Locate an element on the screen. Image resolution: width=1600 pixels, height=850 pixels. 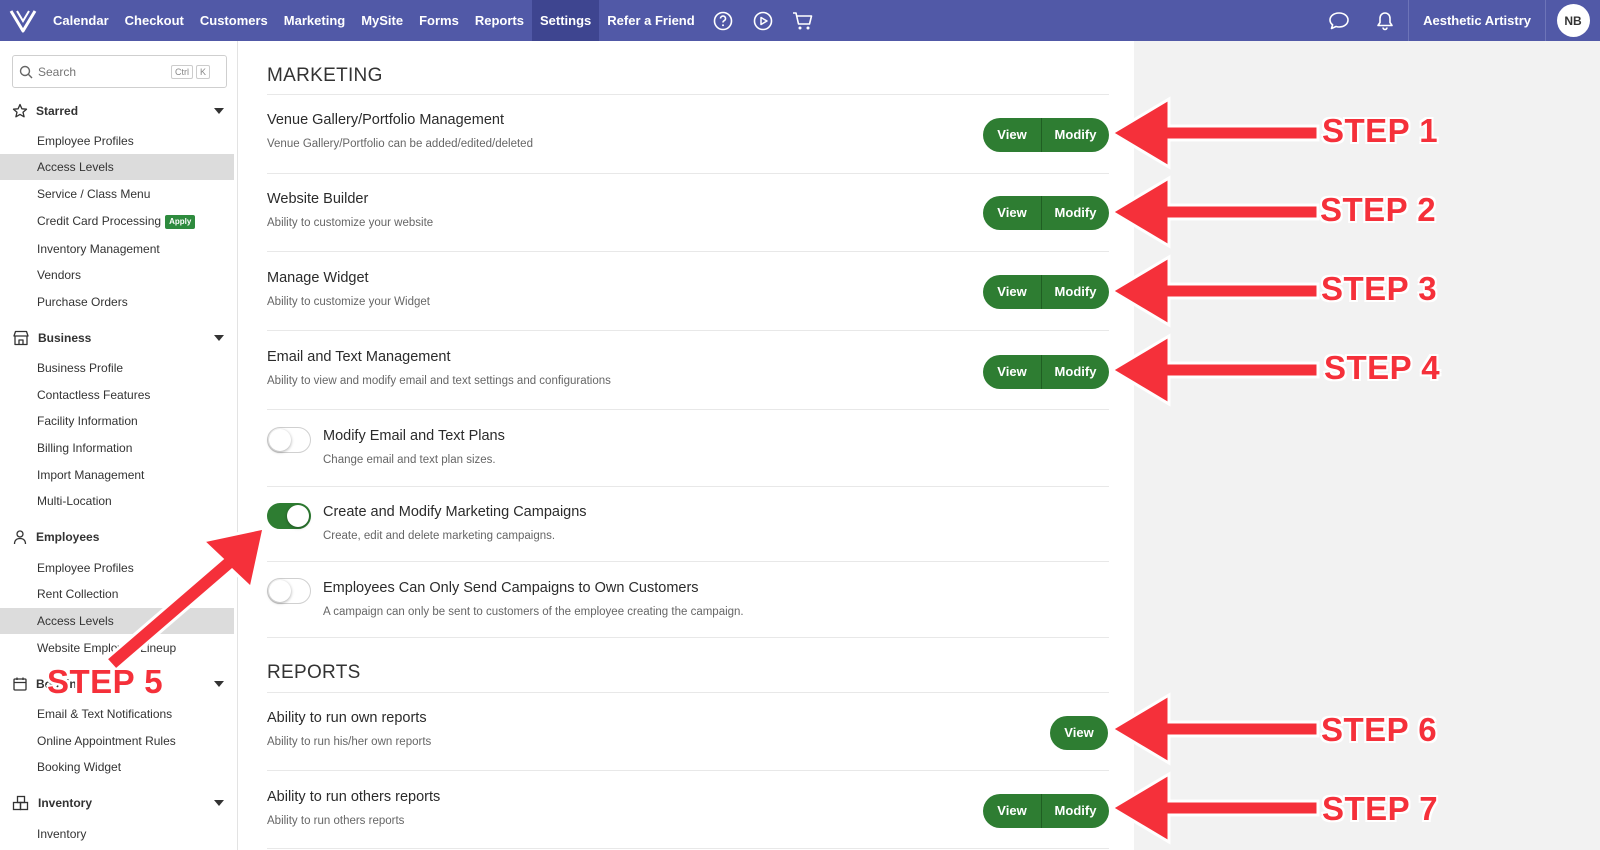
sidebar-item-import-management: Import Management is located at coordinates (117, 475).